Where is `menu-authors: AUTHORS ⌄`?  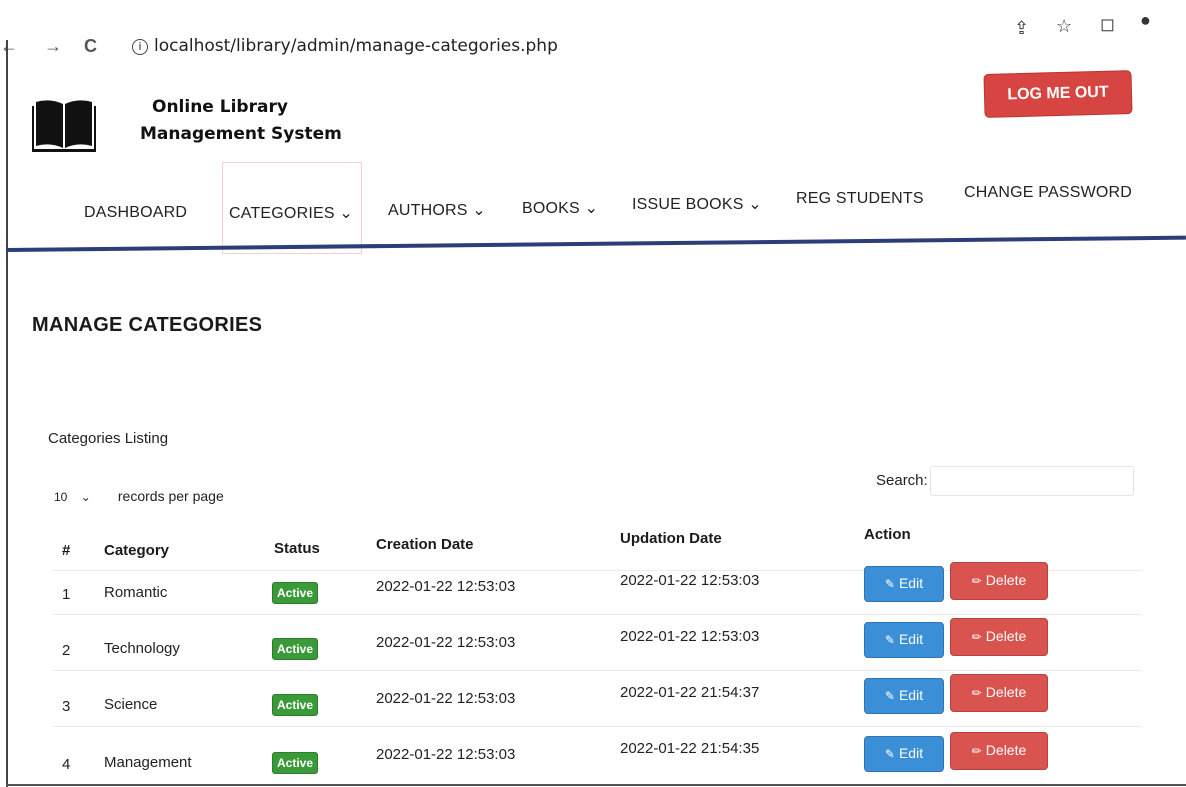
menu-authors: AUTHORS ⌄ is located at coordinates (437, 210).